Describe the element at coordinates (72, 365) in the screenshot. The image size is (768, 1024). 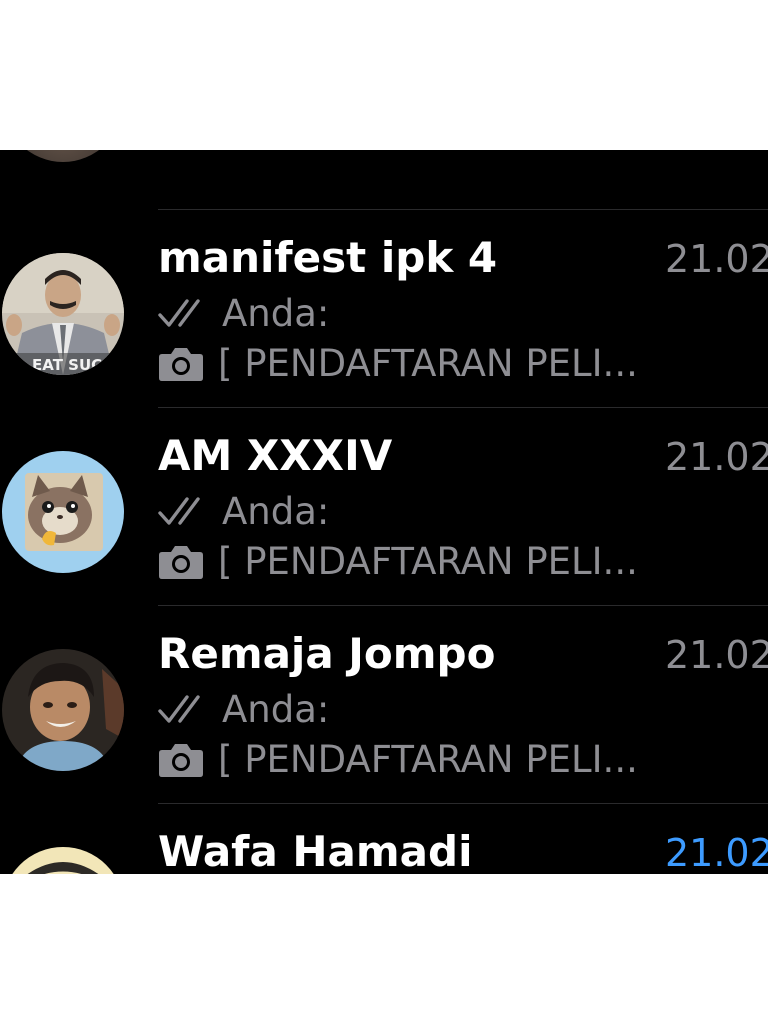
I see `avatar-caption: EAT SUCC` at that location.